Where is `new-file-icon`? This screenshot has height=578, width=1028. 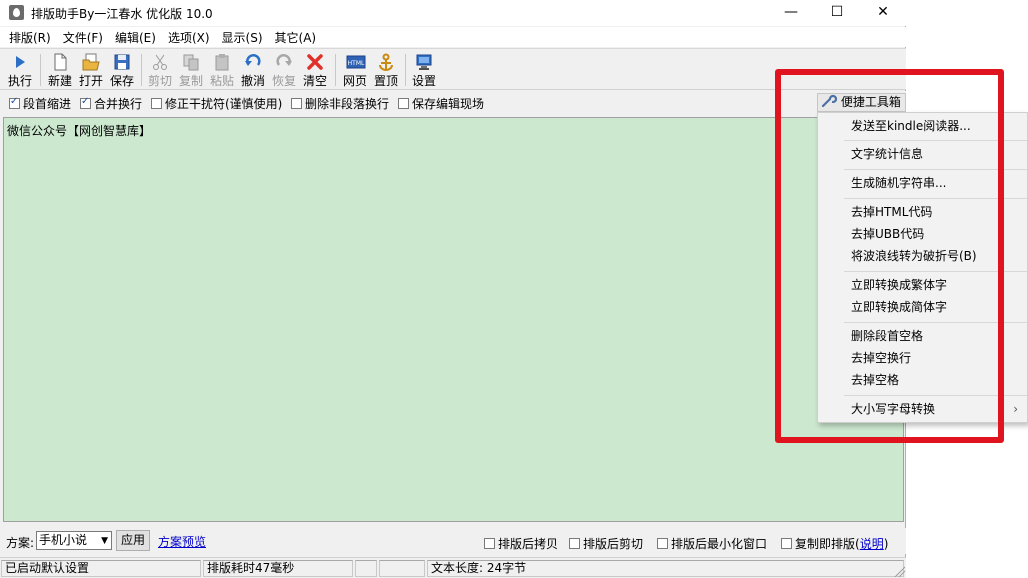 new-file-icon is located at coordinates (60, 62).